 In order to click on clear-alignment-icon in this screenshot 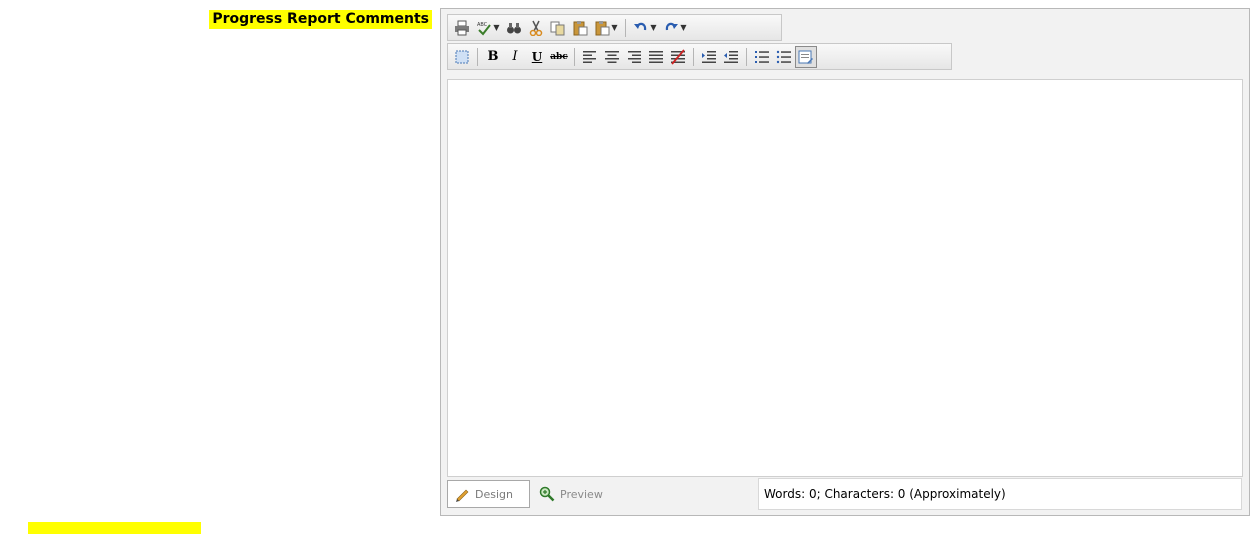, I will do `click(678, 56)`.